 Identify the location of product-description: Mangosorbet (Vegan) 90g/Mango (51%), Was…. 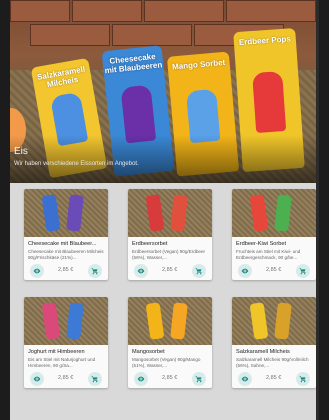
(166, 362).